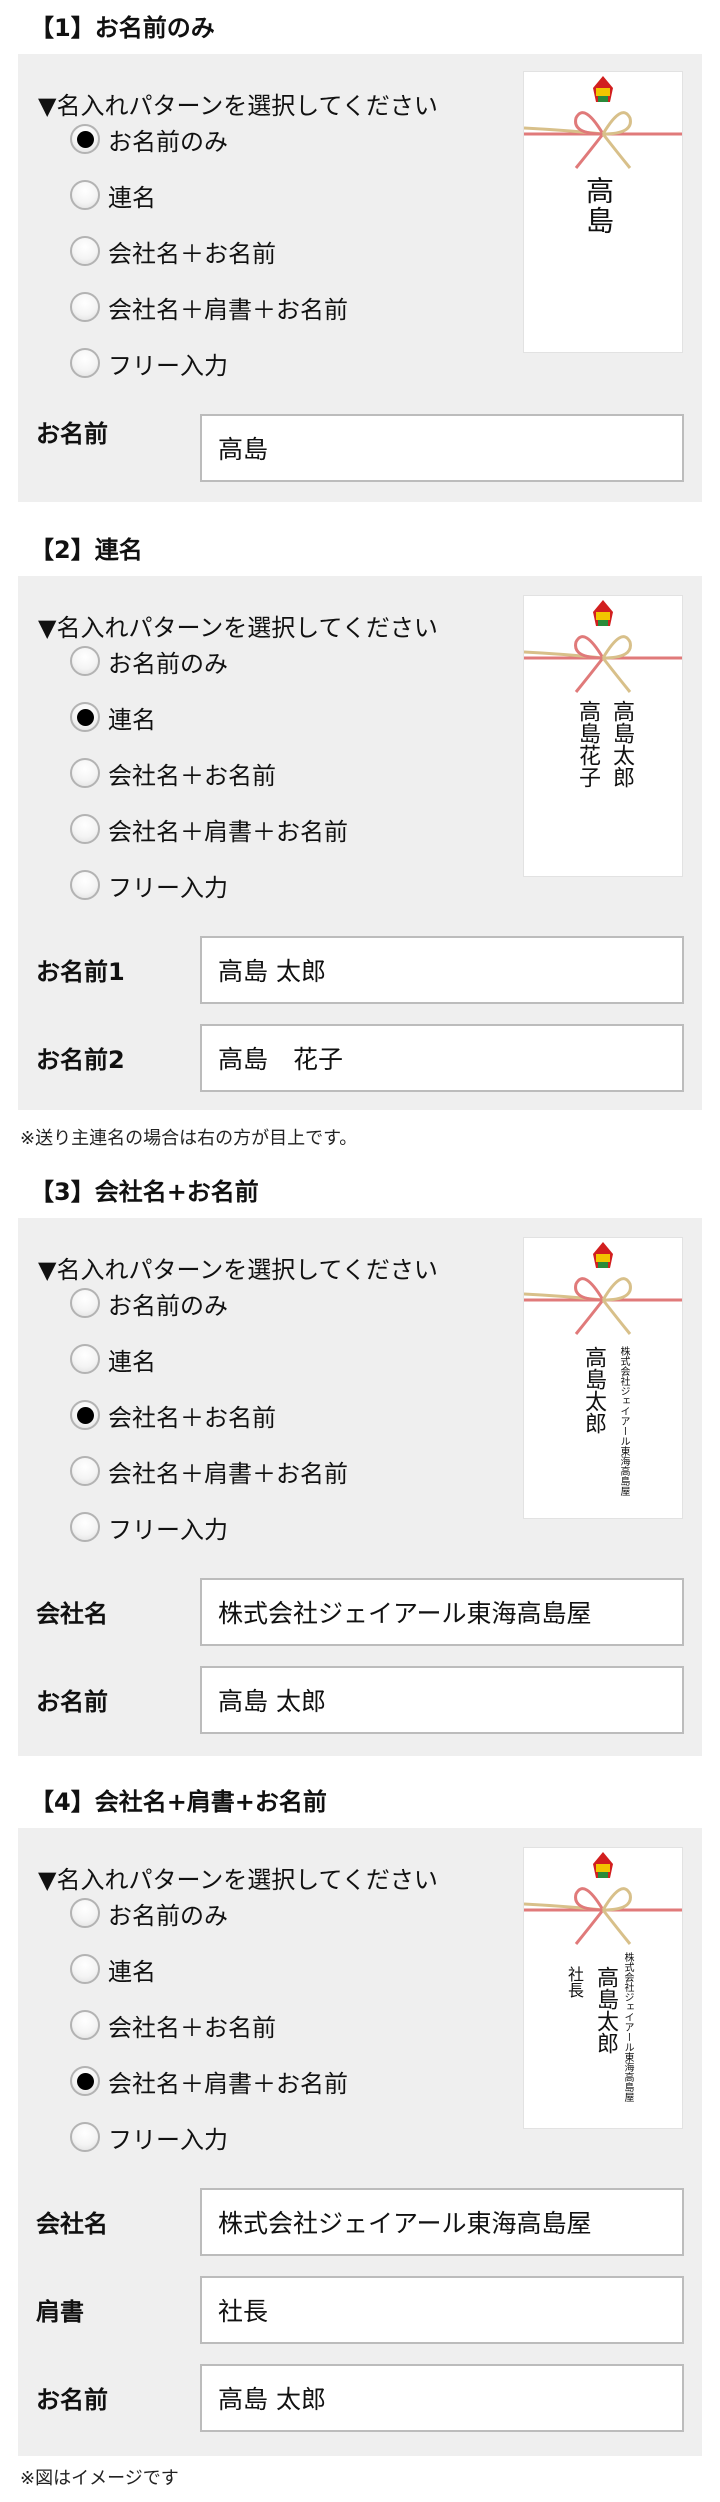 This screenshot has width=720, height=2502. Describe the element at coordinates (442, 2310) in the screenshot. I see `title-input: 社長` at that location.